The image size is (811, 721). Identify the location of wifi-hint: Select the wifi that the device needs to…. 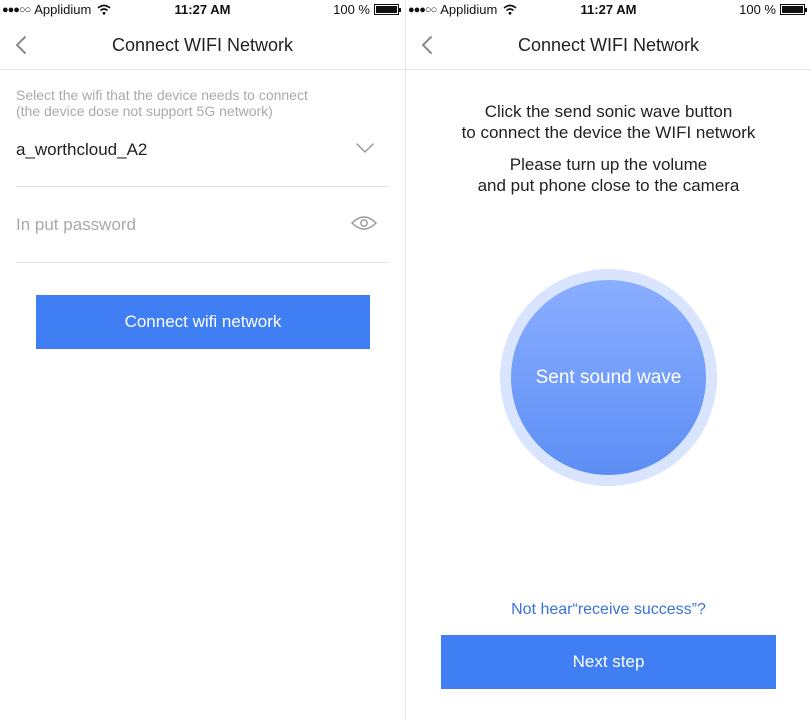
(206, 103).